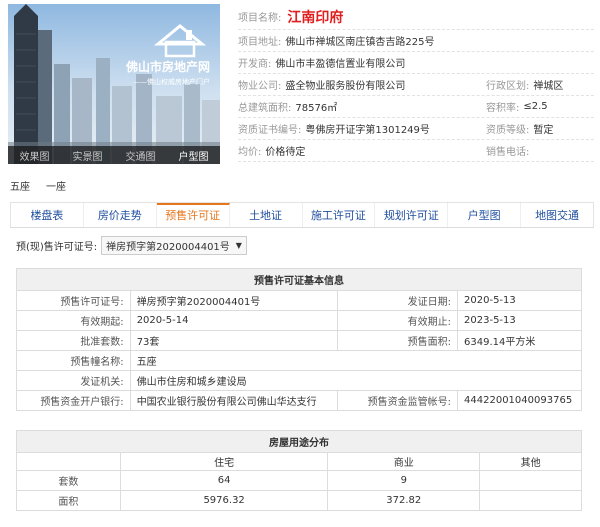  I want to click on district-value: 禅城区, so click(548, 86).